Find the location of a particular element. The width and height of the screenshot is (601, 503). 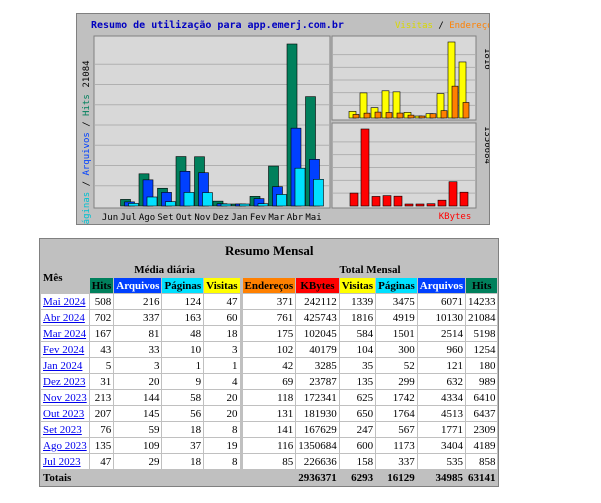

header-total-kbytes: KBytes is located at coordinates (317, 285).